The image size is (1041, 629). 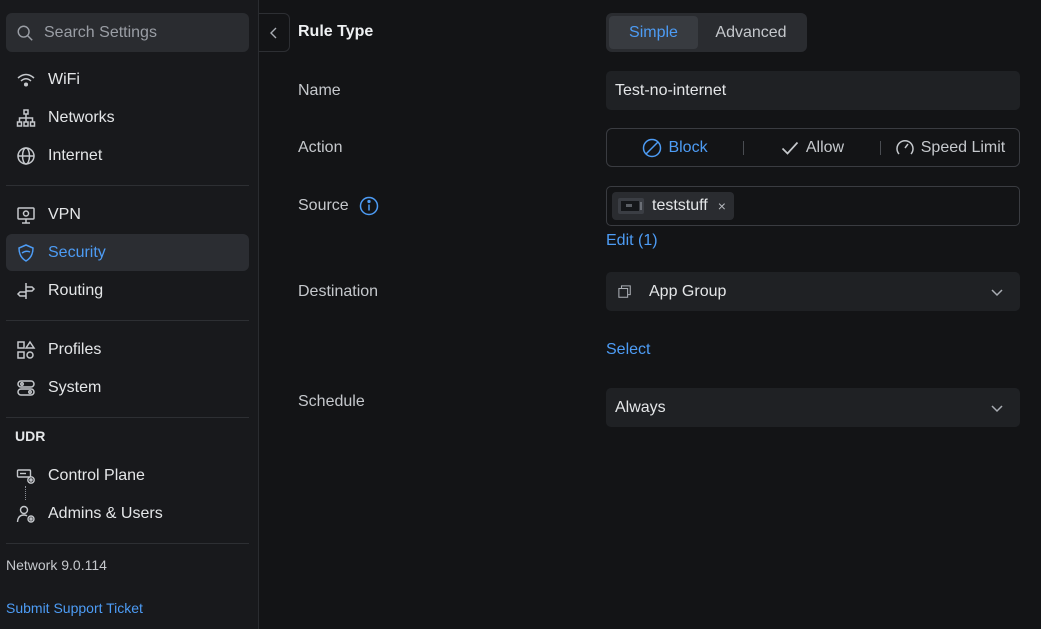 I want to click on action-allow: Allow, so click(x=812, y=147).